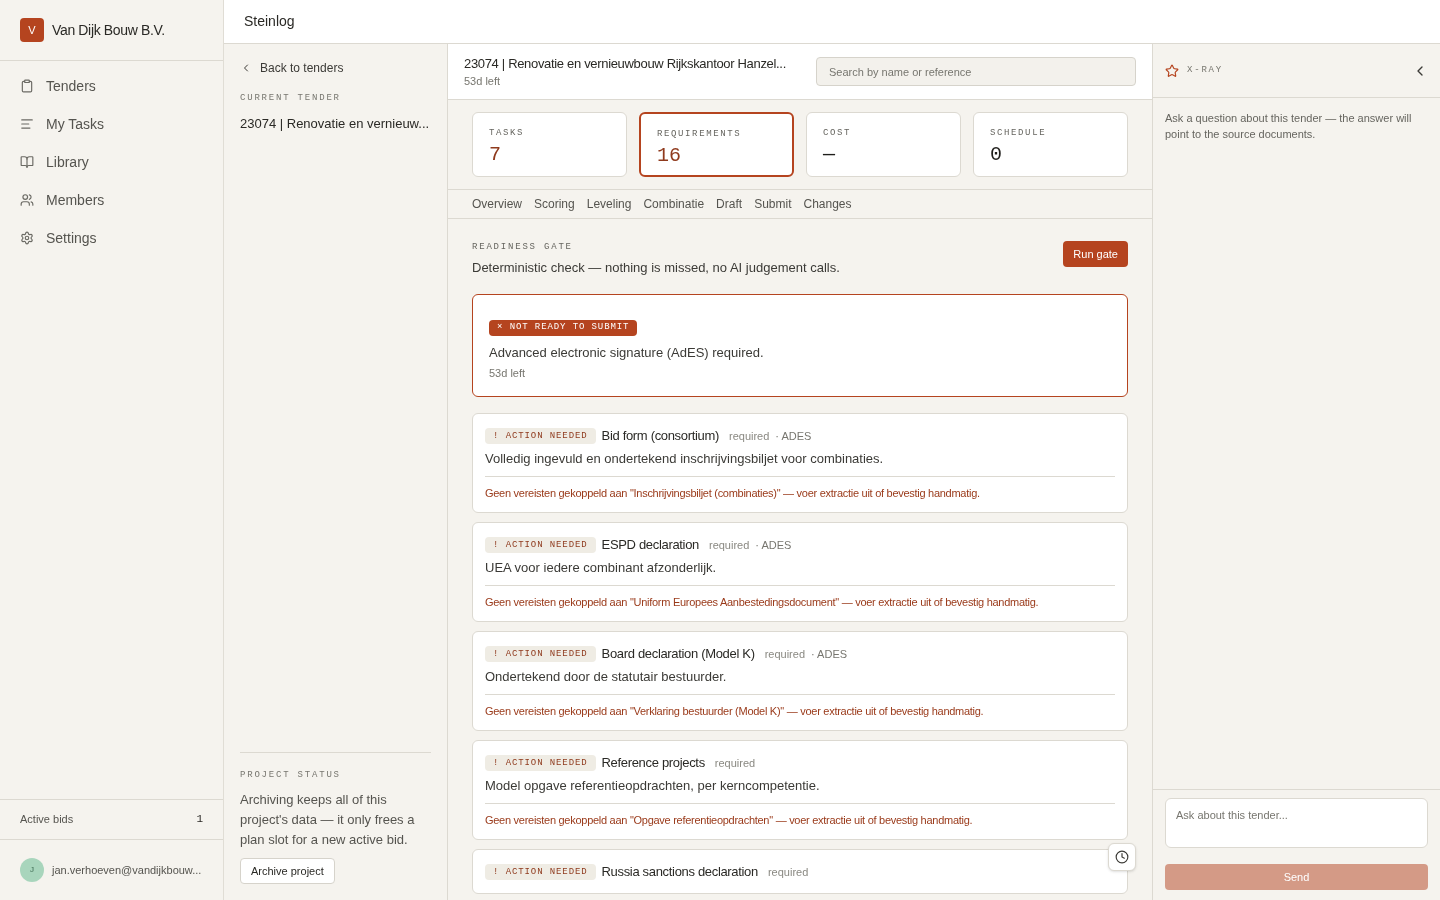  I want to click on star-icon, so click(1172, 70).